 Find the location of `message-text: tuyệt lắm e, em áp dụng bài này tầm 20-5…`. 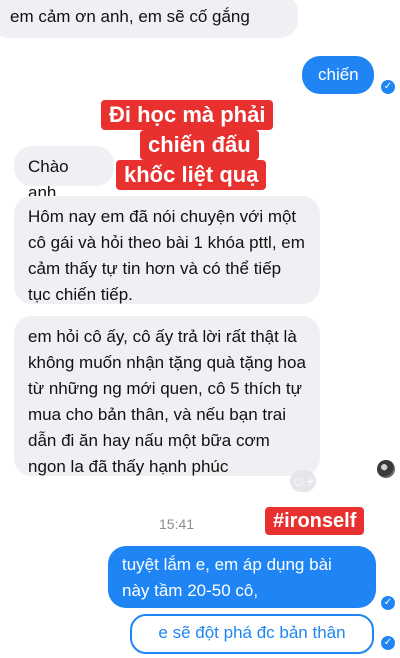

message-text: tuyệt lắm e, em áp dụng bài này tầm 20-5… is located at coordinates (227, 577).